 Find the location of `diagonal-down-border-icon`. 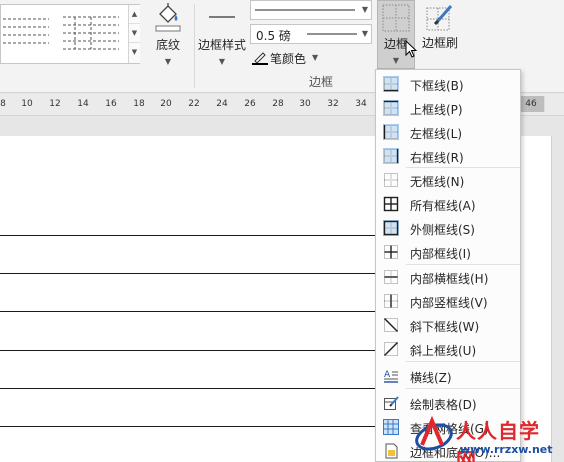

diagonal-down-border-icon is located at coordinates (391, 325).